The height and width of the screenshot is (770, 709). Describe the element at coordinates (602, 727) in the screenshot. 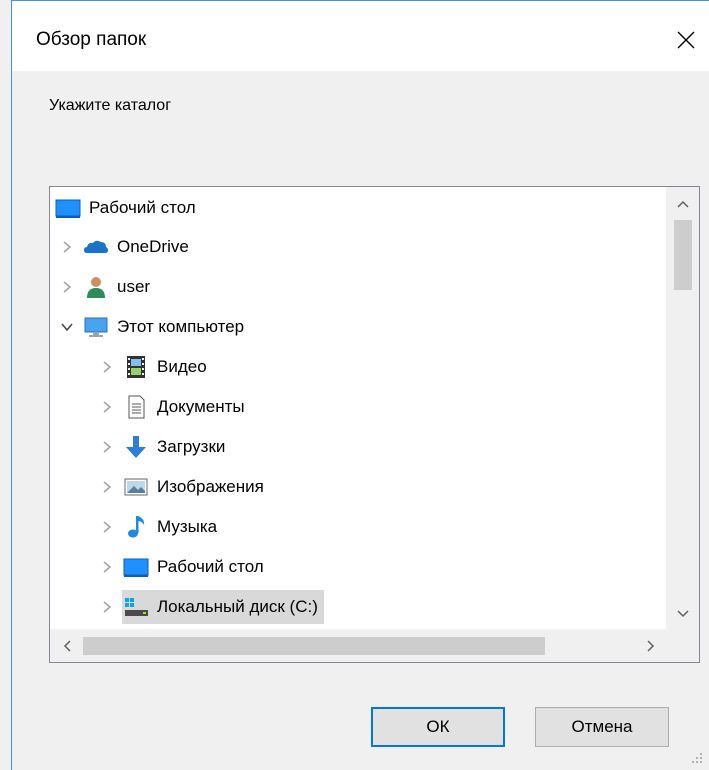

I see `cancel-button: Отмена` at that location.